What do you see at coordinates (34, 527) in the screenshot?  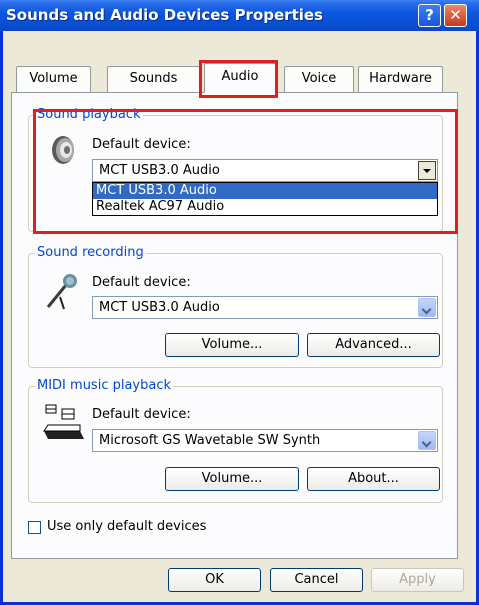 I see `default-devices-checkbox` at bounding box center [34, 527].